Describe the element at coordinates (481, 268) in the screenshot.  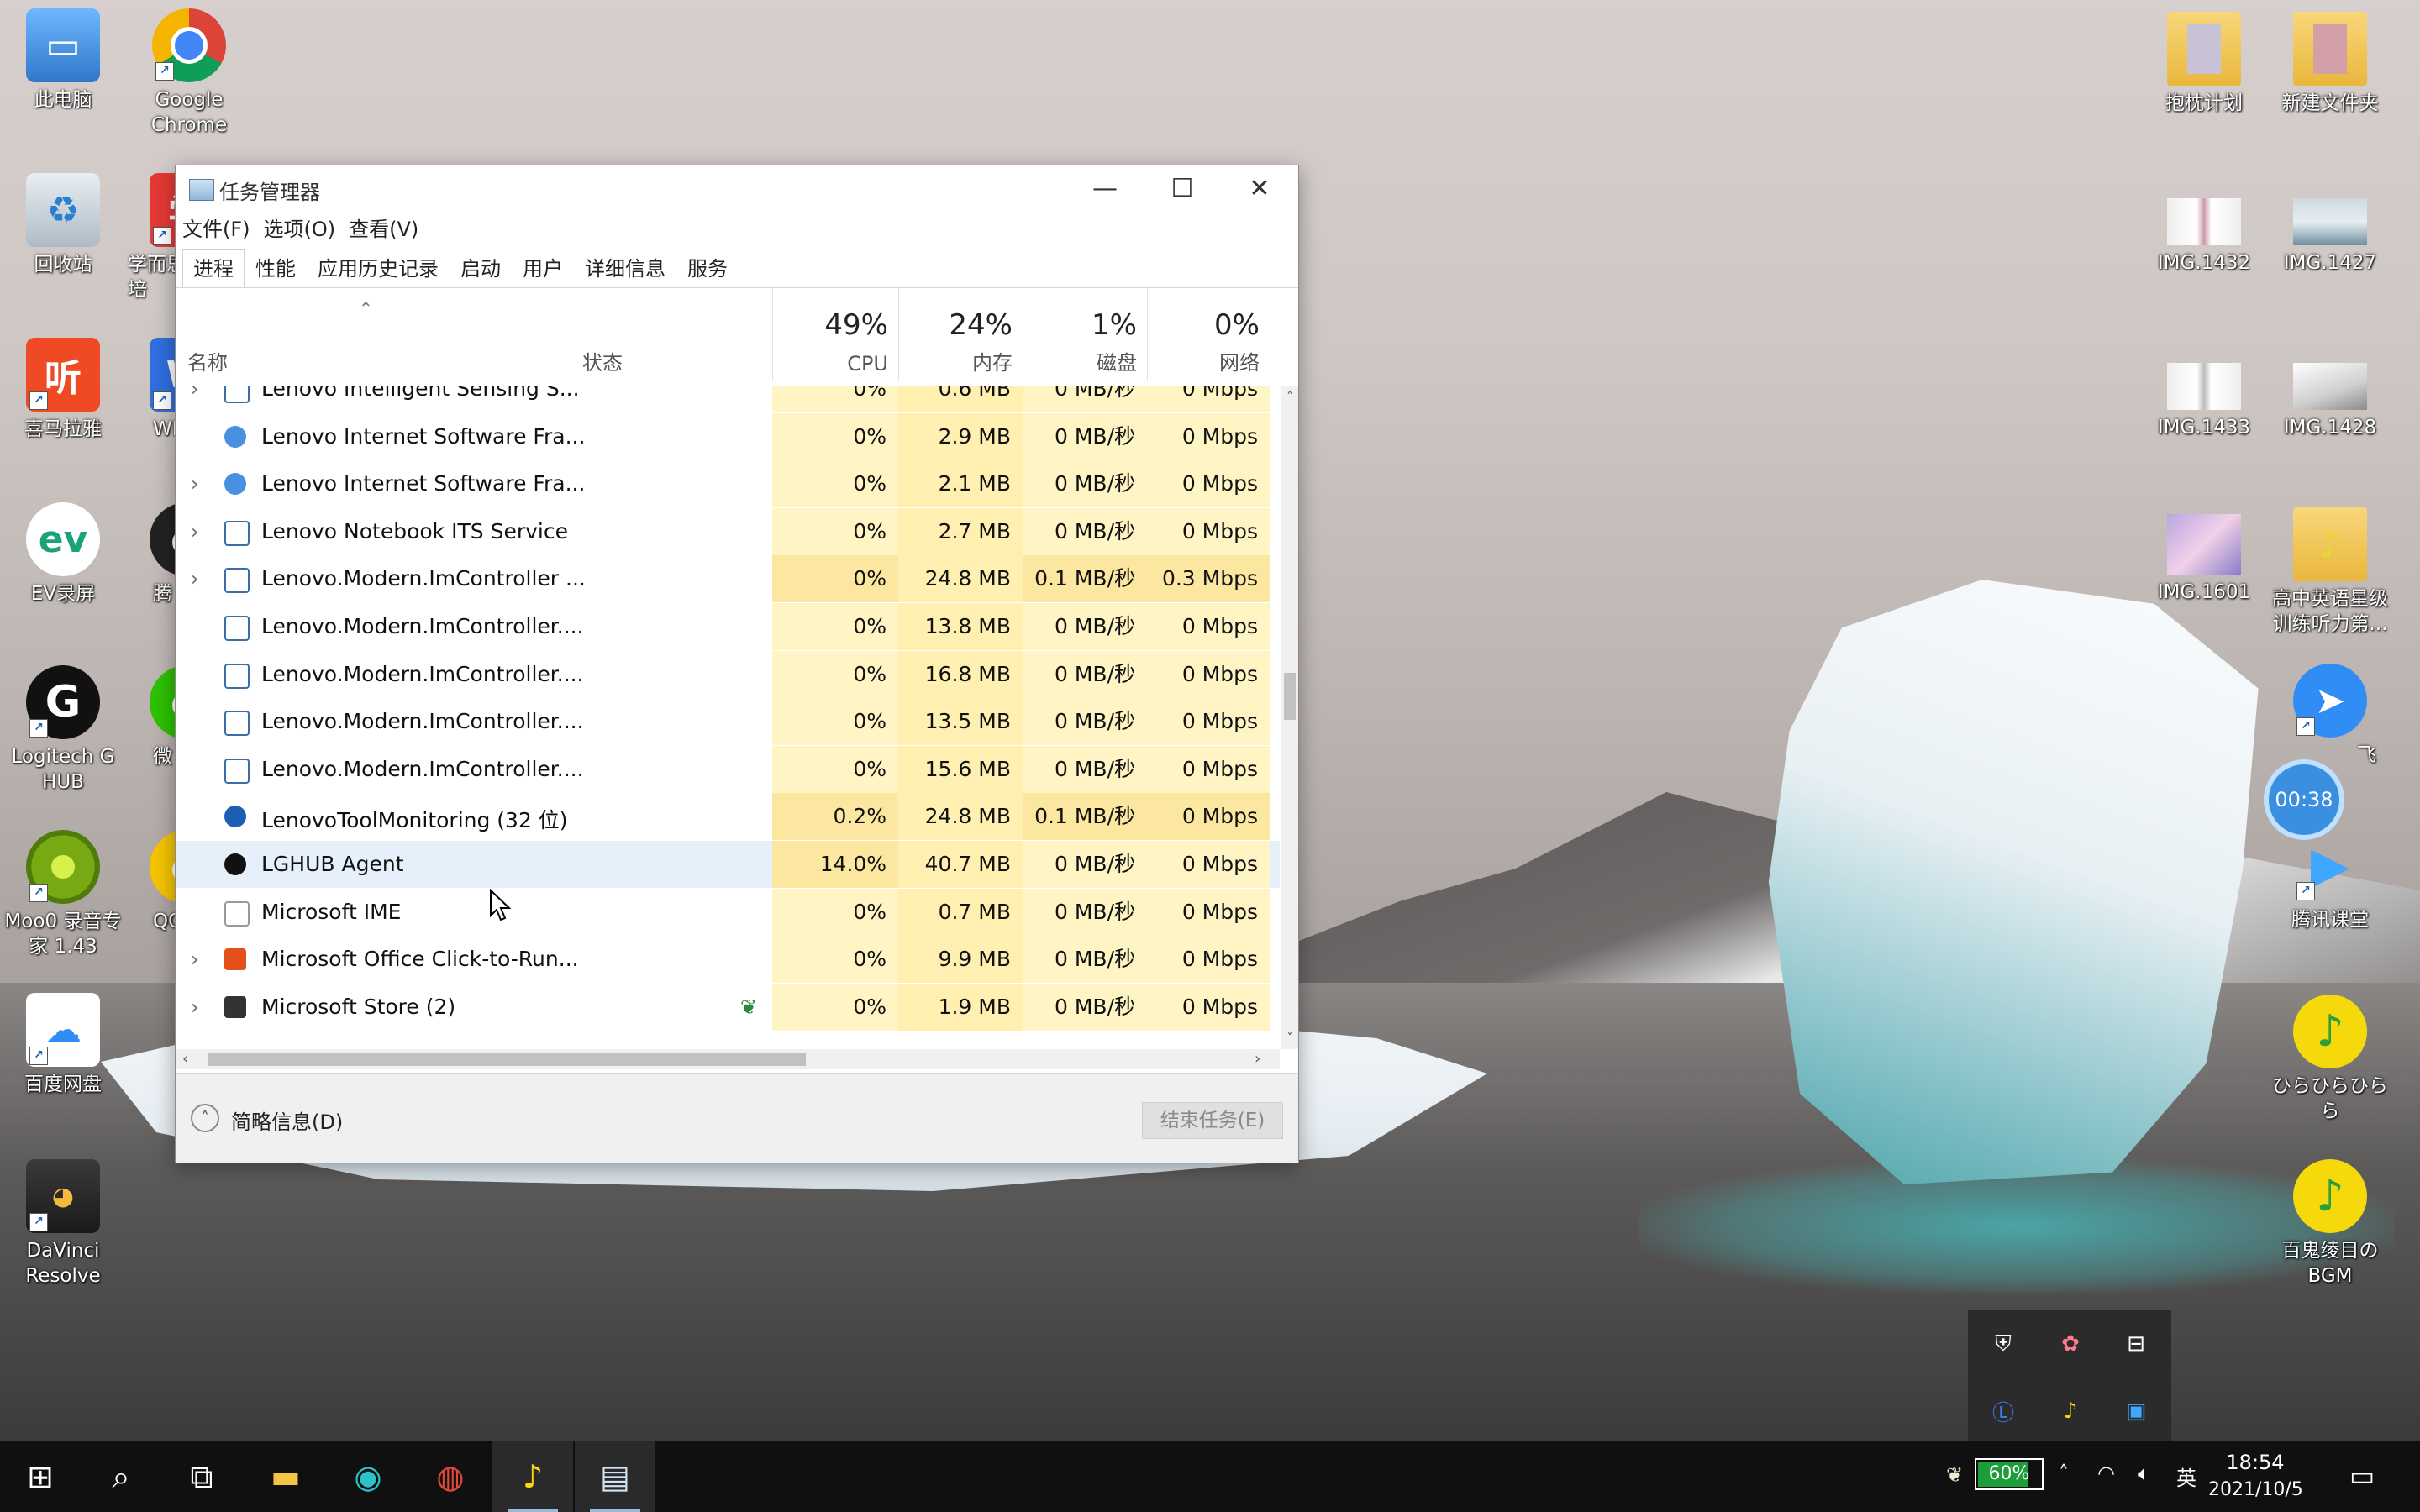
I see `tab-startup: 启动` at that location.